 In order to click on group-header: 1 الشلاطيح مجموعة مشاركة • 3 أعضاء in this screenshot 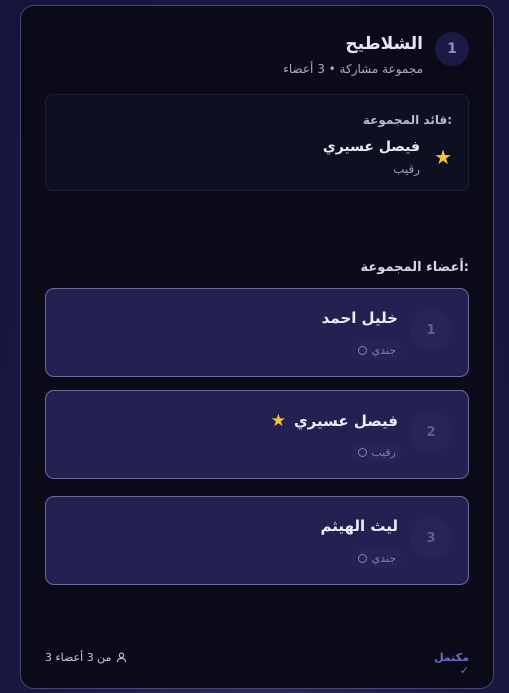, I will do `click(257, 58)`.